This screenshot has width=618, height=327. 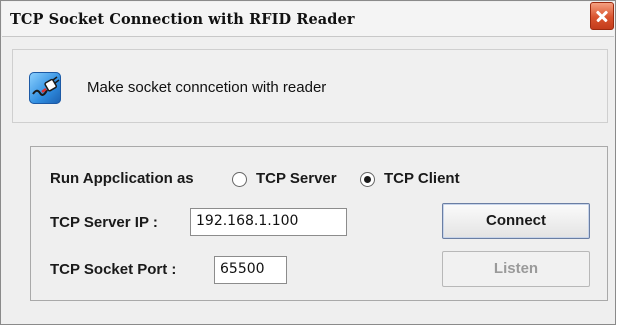 What do you see at coordinates (207, 87) in the screenshot?
I see `header-text: Make socket conncetion with reader` at bounding box center [207, 87].